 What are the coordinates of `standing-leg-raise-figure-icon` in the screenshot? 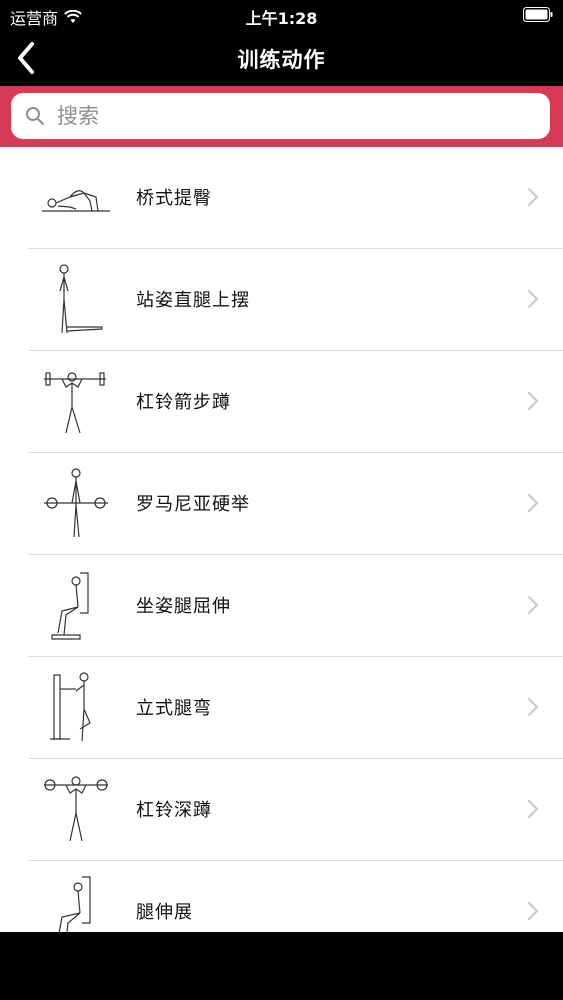 It's located at (81, 299).